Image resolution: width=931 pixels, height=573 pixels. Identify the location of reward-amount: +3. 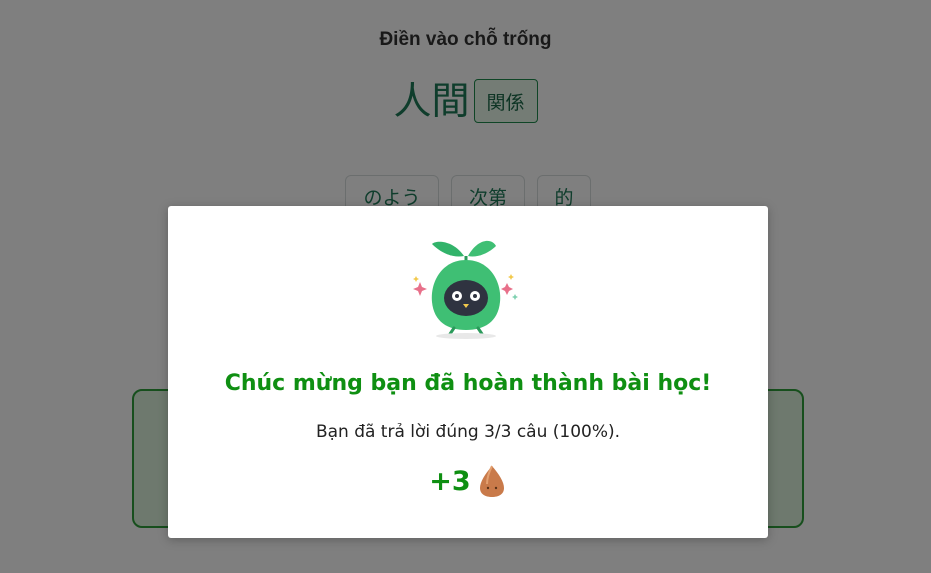
(450, 481).